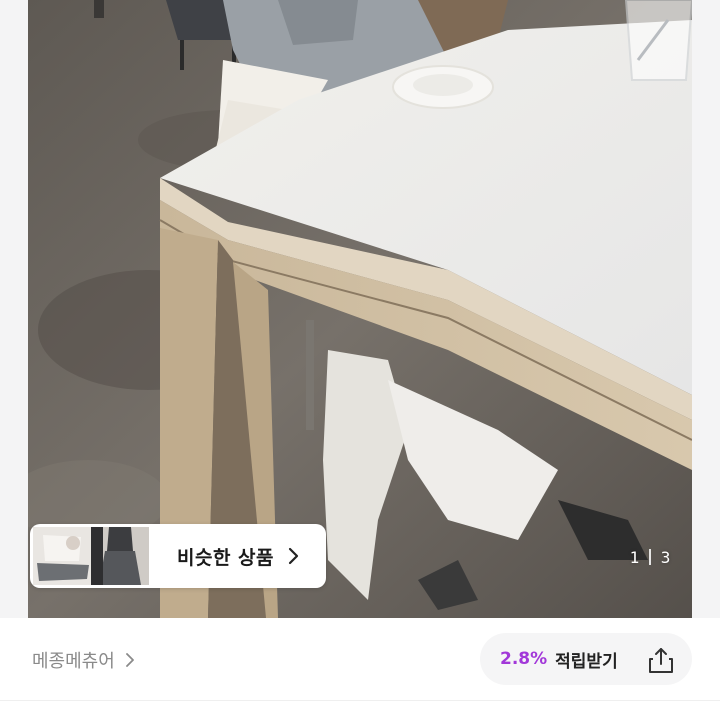 This screenshot has width=720, height=720. I want to click on share-icon, so click(661, 662).